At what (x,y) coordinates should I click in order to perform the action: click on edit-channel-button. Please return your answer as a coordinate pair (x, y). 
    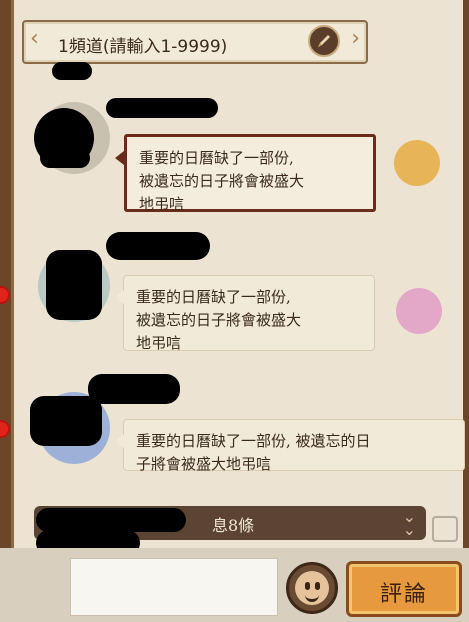
    Looking at the image, I should click on (324, 41).